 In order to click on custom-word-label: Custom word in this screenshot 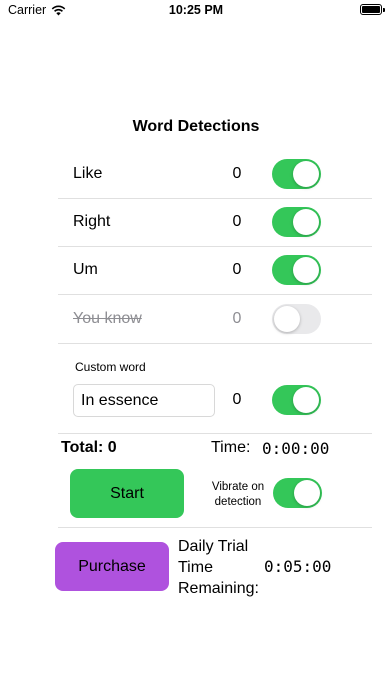, I will do `click(110, 367)`.